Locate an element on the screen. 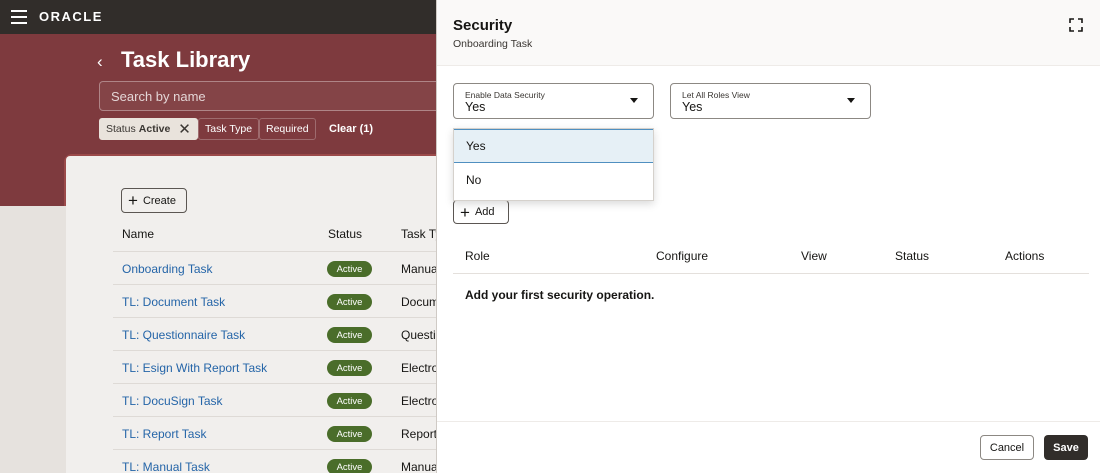  column-header-name: Name is located at coordinates (138, 234).